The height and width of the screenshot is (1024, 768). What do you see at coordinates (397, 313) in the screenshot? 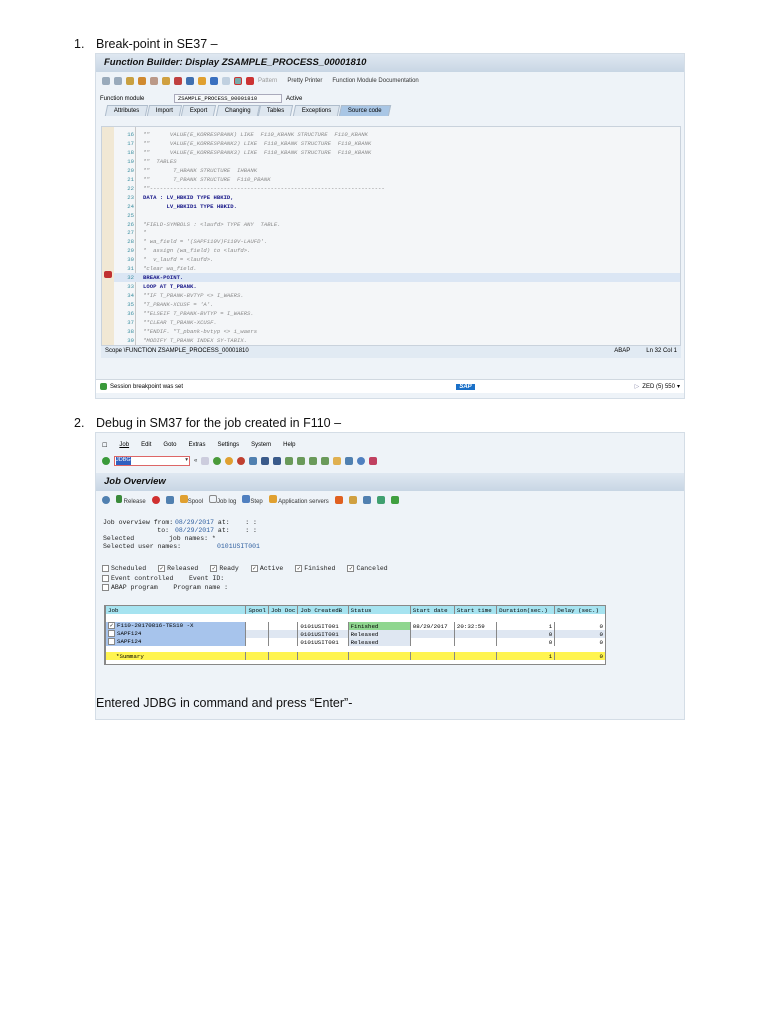
I see `code-line: 36 **ELSEIF T_PBANK-BVTYP = I_WAERS.` at bounding box center [397, 313].